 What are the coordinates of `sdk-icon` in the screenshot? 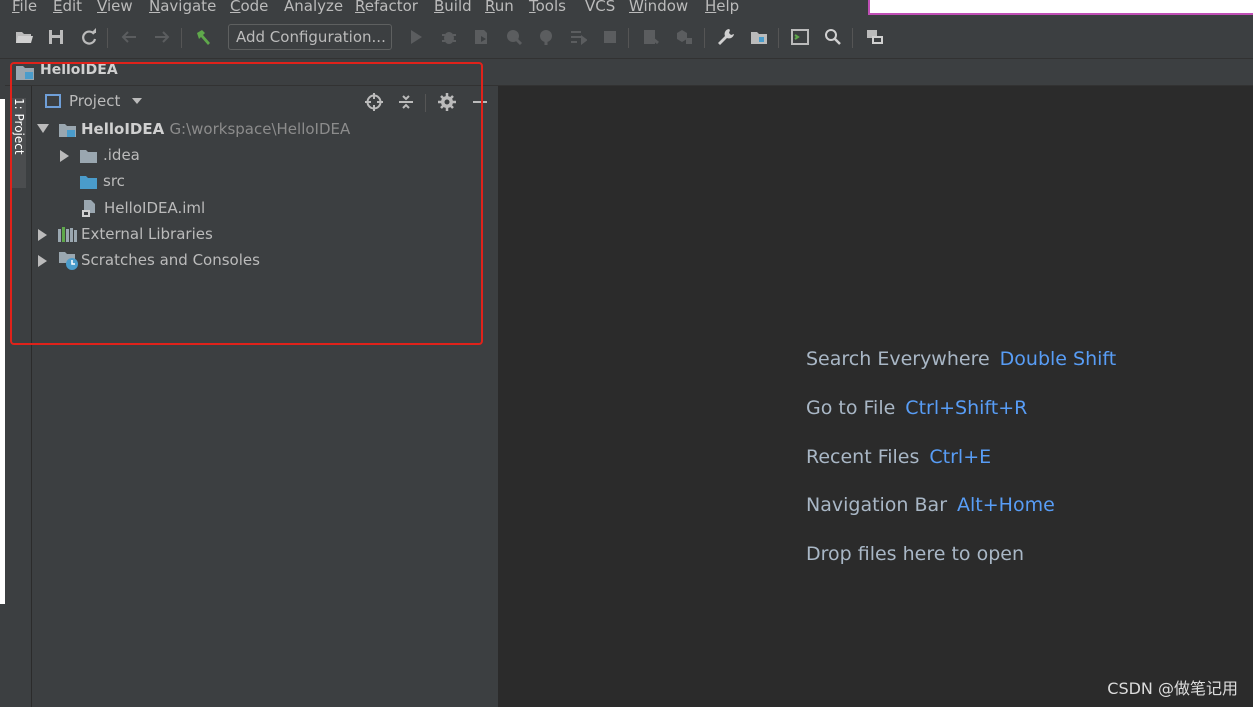 It's located at (875, 37).